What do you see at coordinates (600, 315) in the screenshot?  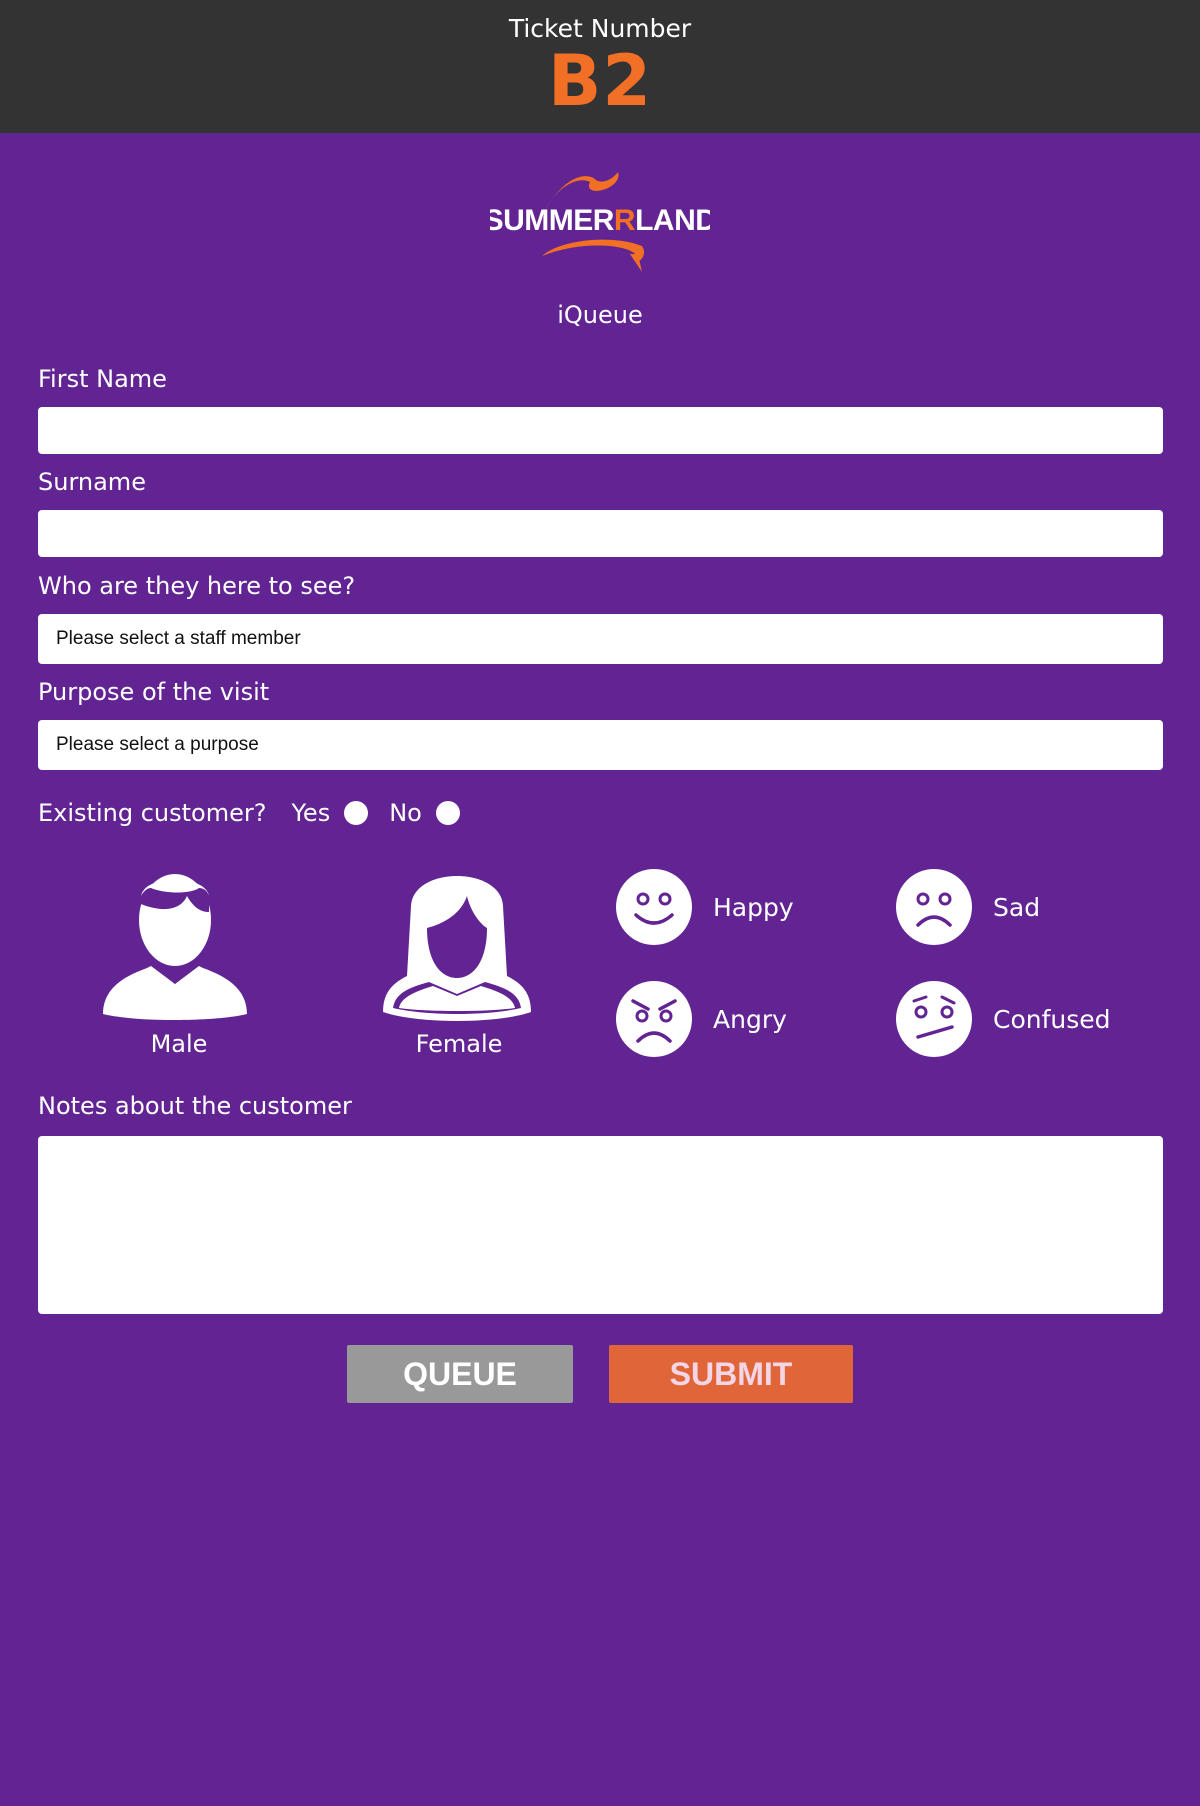 I see `app-name: iQueue` at bounding box center [600, 315].